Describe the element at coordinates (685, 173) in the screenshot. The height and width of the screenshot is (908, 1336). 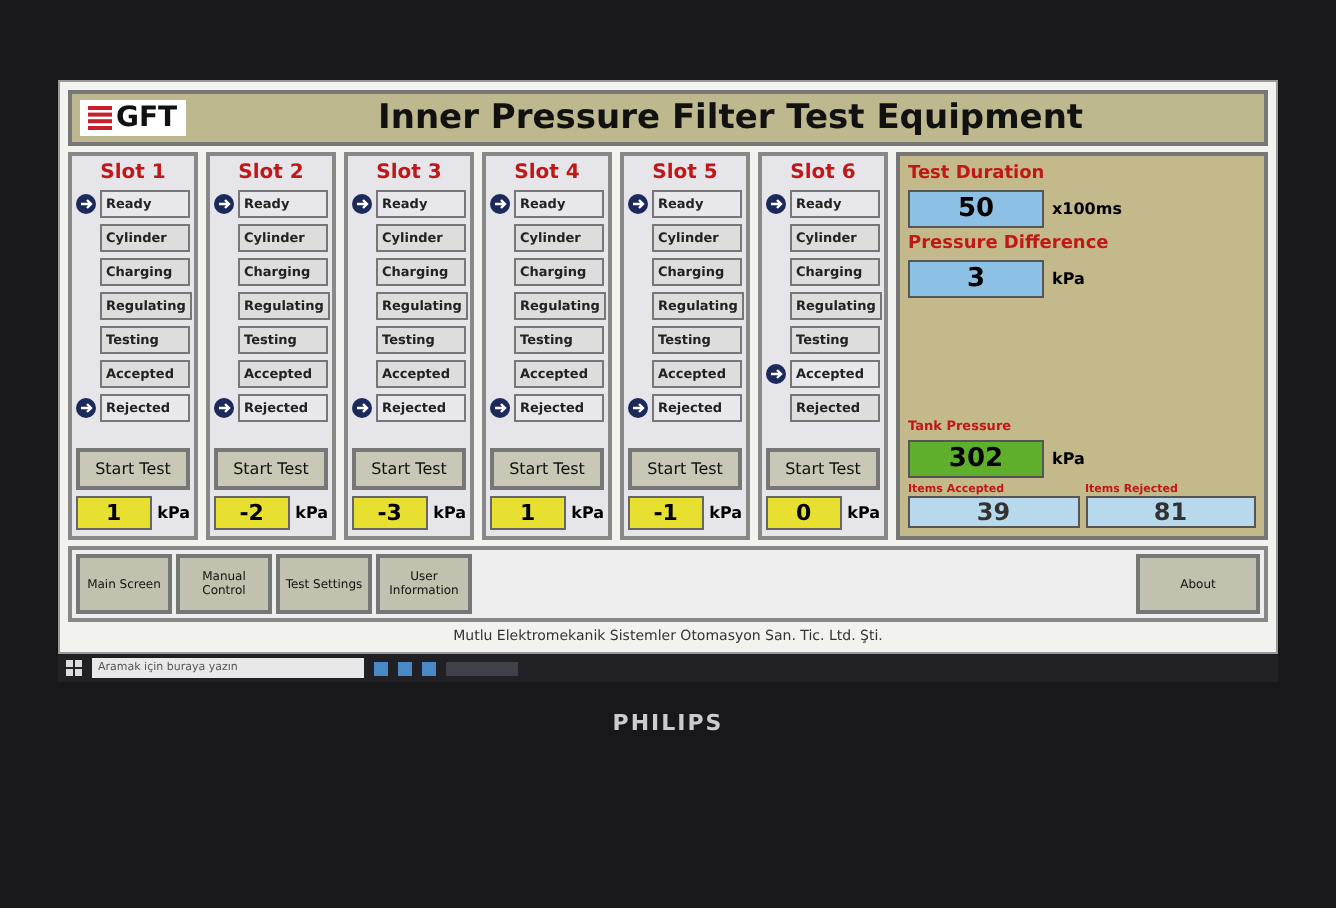
I see `slot-title: Slot 5` at that location.